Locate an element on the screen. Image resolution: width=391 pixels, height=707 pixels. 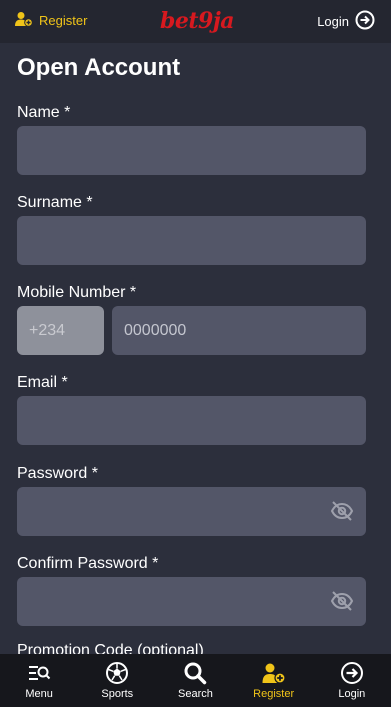
name-label: Name * is located at coordinates (44, 112).